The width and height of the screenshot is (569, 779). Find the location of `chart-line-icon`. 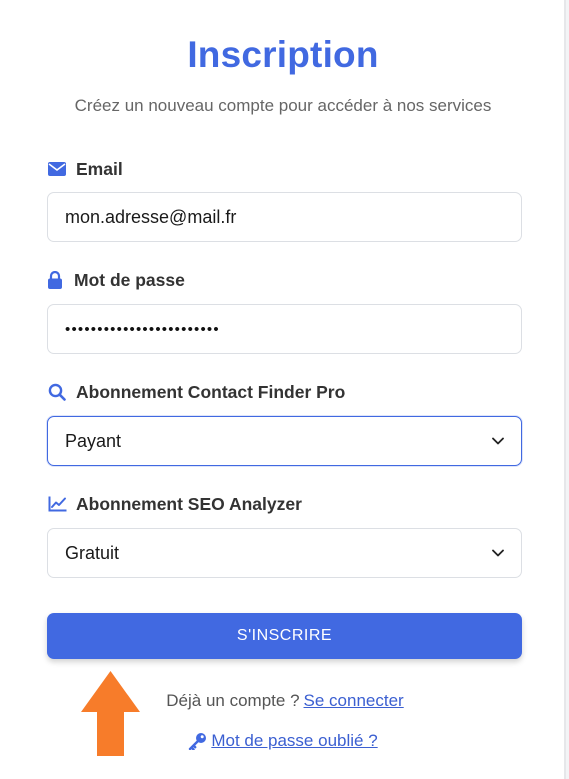

chart-line-icon is located at coordinates (57, 504).